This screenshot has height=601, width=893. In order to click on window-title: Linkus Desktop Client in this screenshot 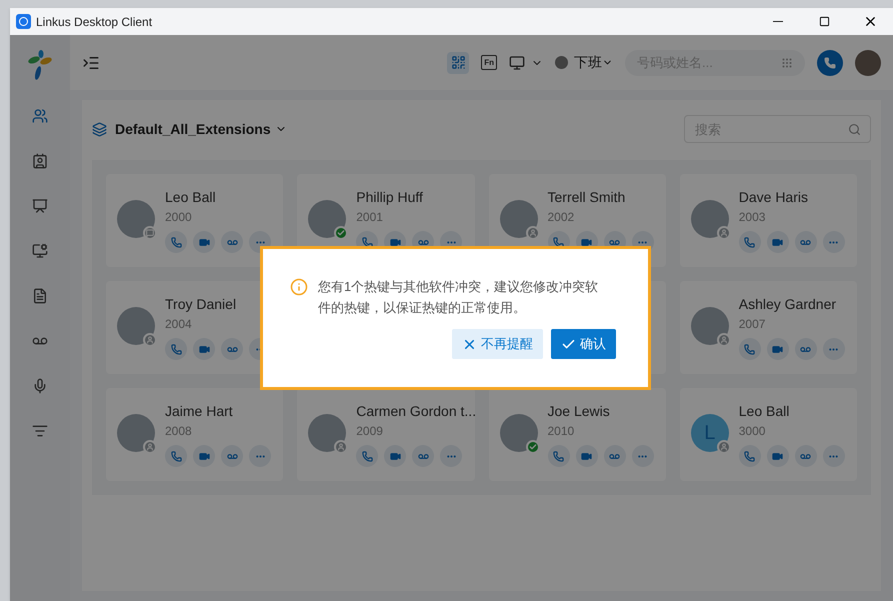, I will do `click(94, 22)`.